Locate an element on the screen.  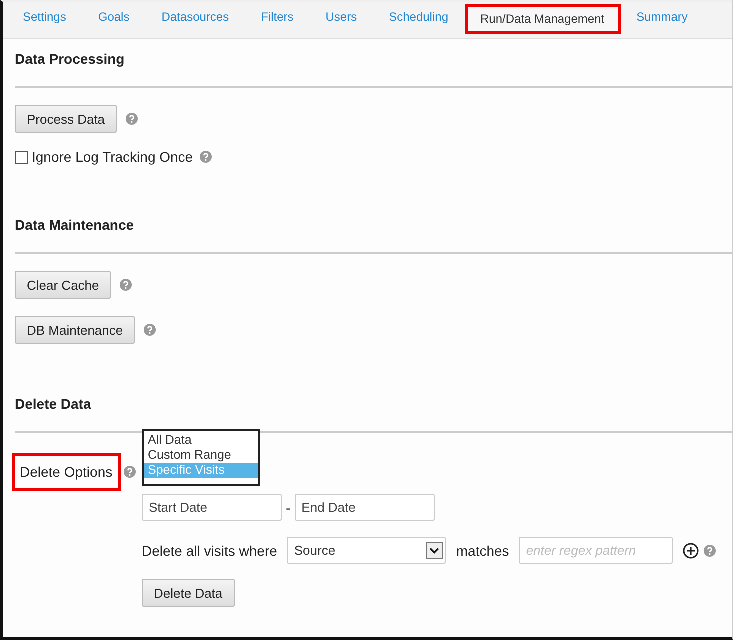
regex-field: enter regex pattern is located at coordinates (596, 550).